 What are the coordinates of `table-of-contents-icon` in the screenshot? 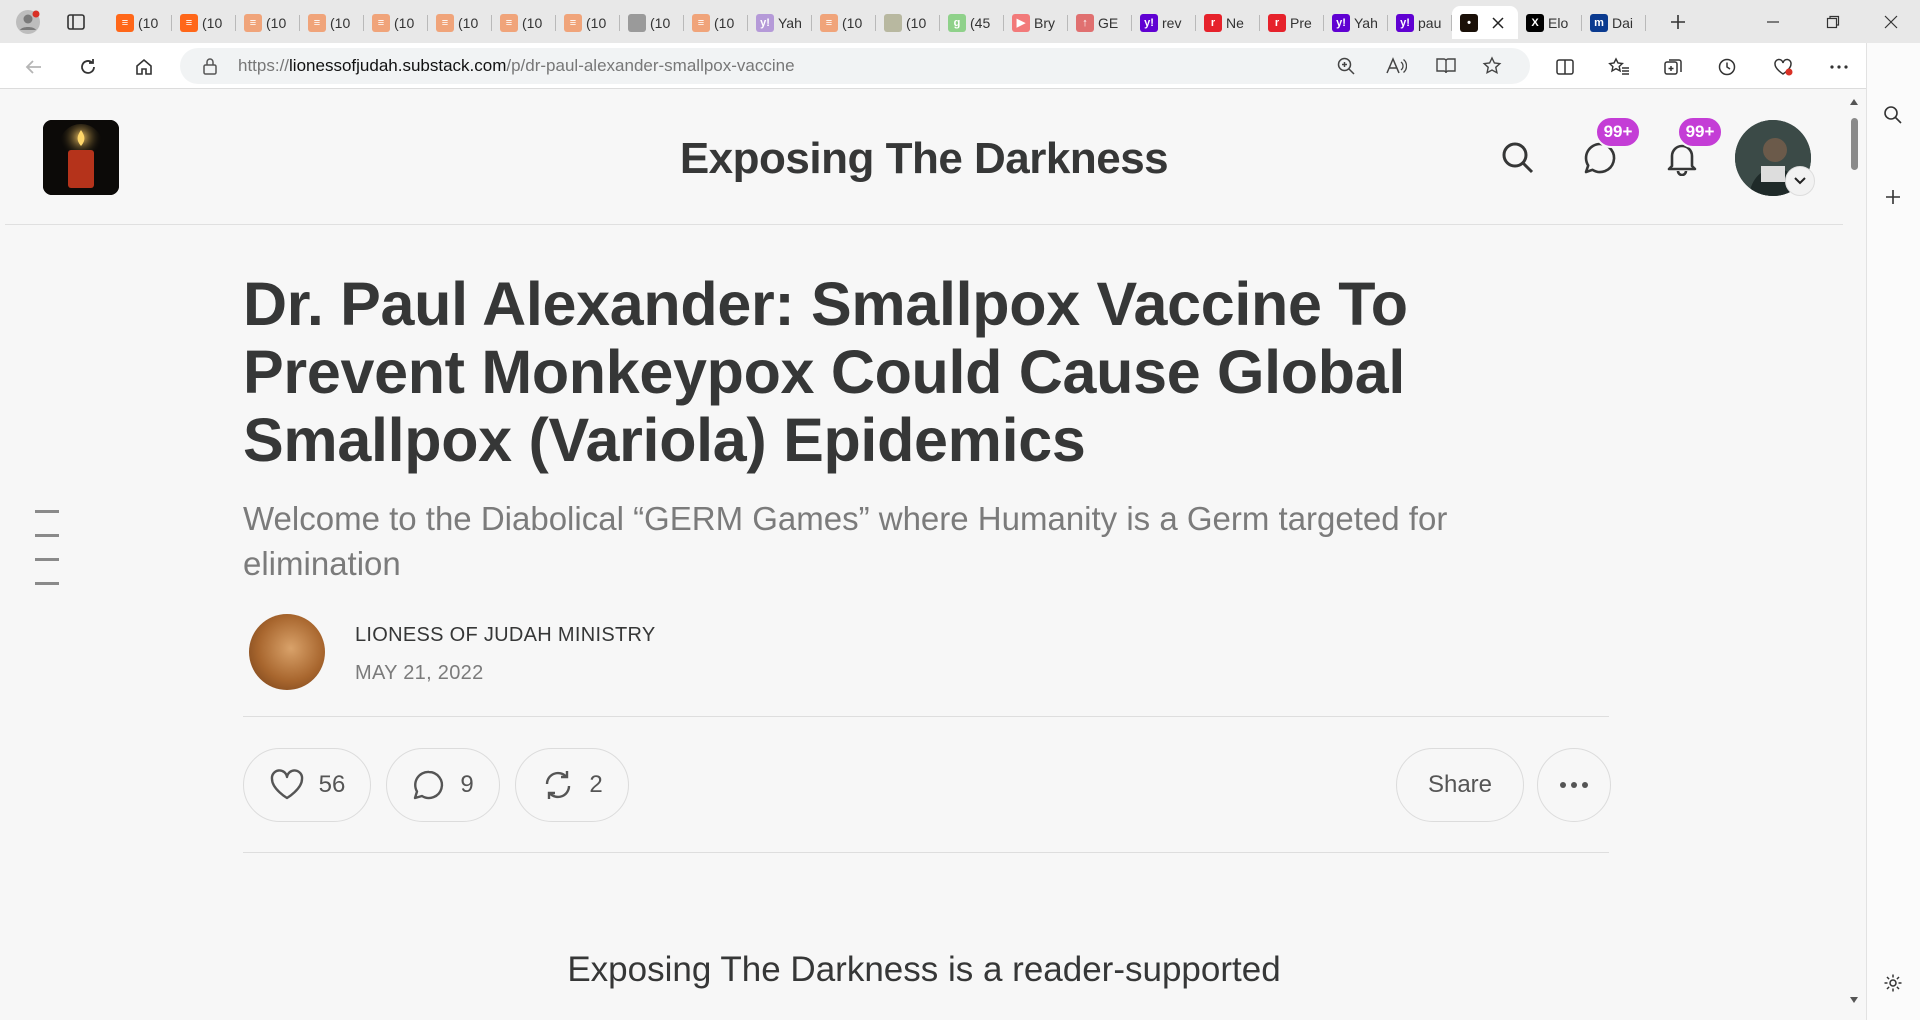 It's located at (50, 558).